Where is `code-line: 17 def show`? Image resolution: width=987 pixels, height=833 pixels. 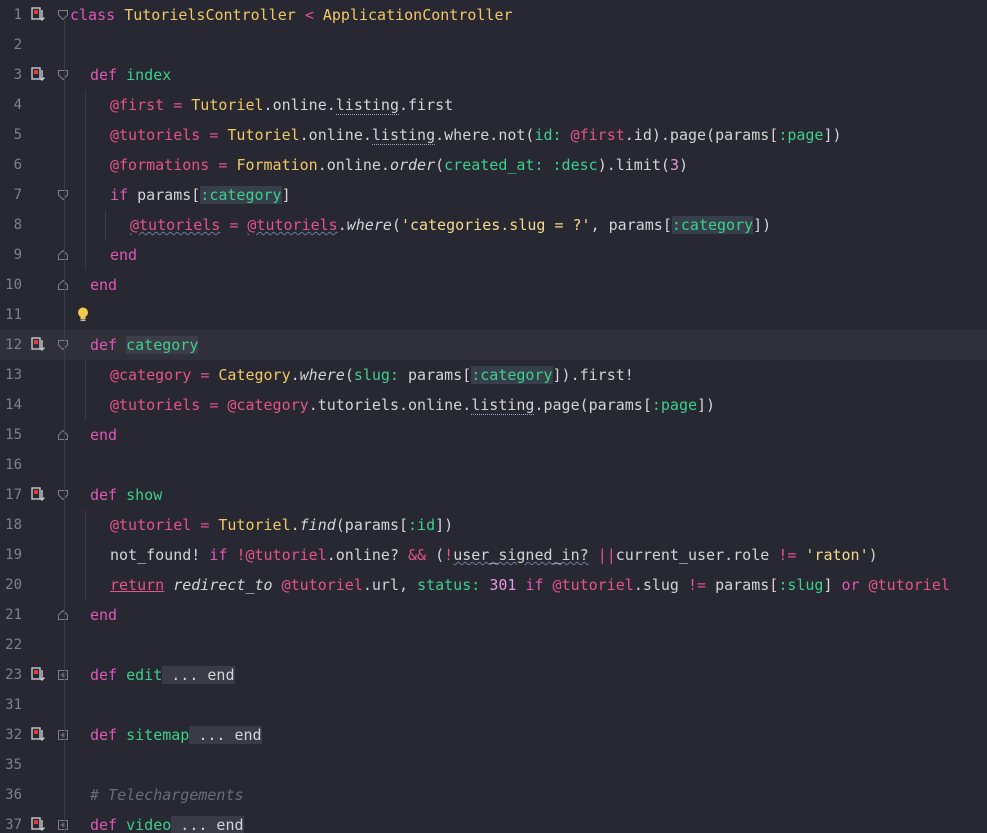 code-line: 17 def show is located at coordinates (493, 495).